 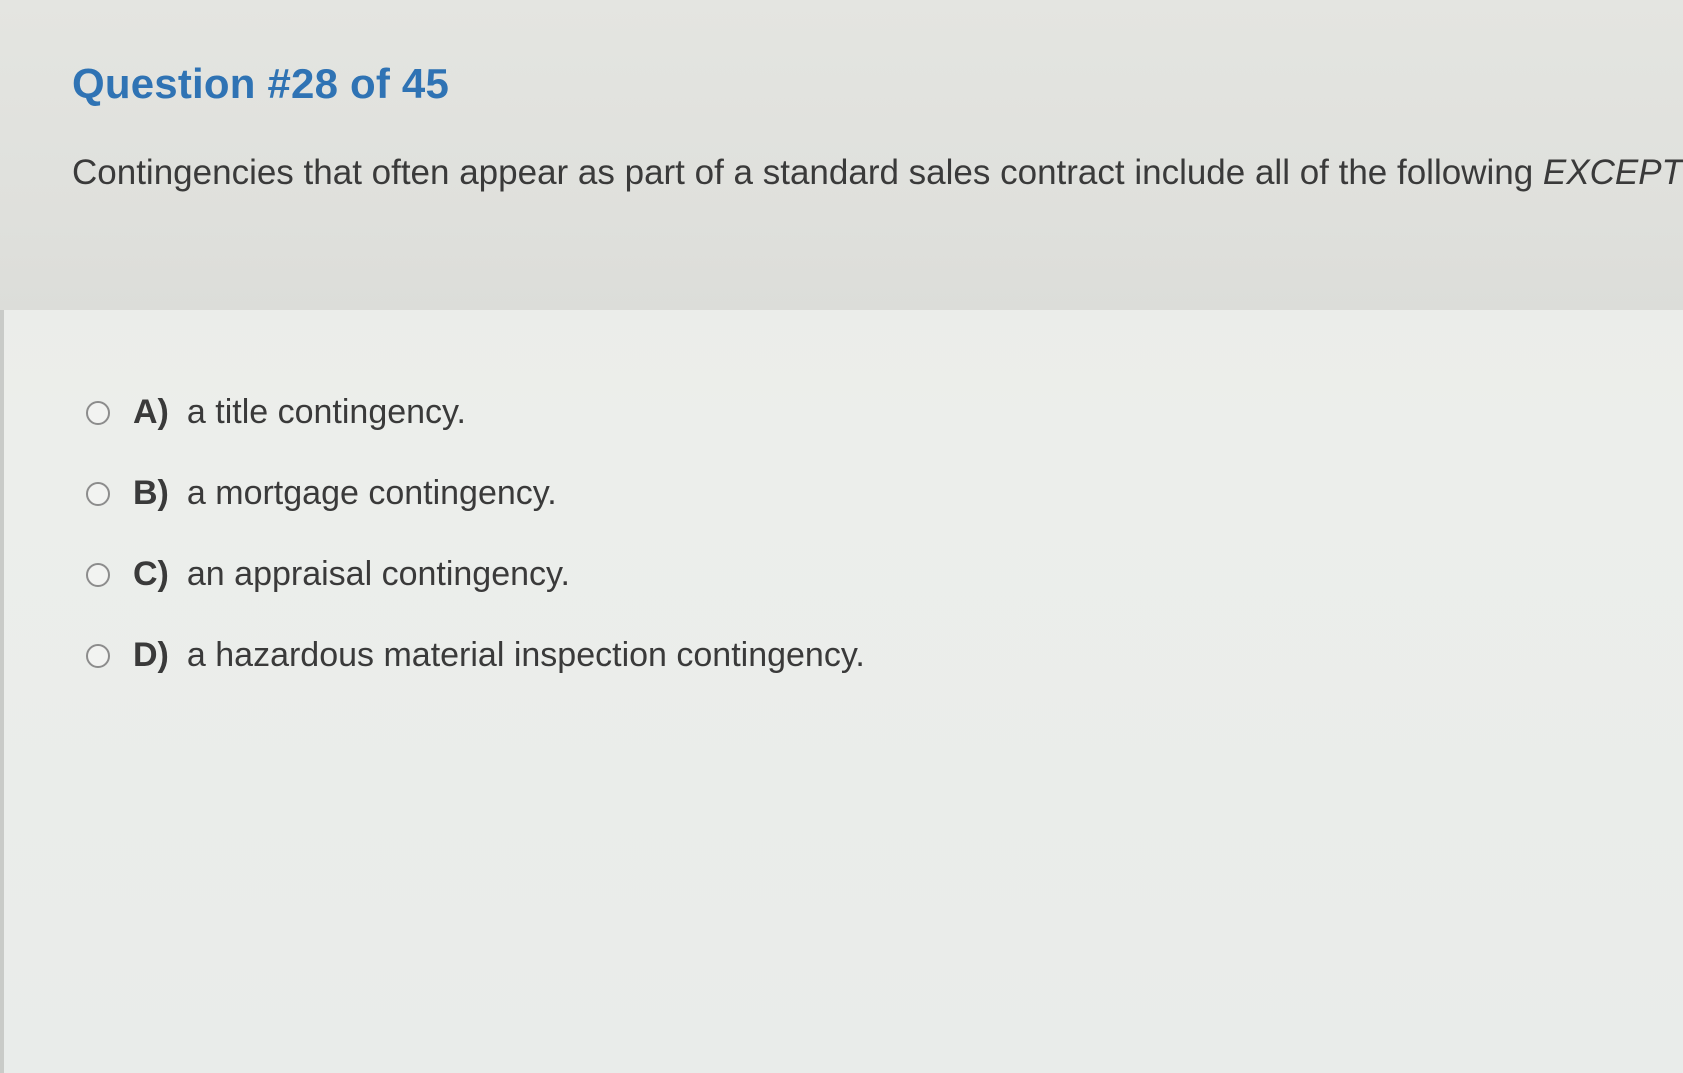 I want to click on option-text-b: a mortgage contingency., so click(x=371, y=493).